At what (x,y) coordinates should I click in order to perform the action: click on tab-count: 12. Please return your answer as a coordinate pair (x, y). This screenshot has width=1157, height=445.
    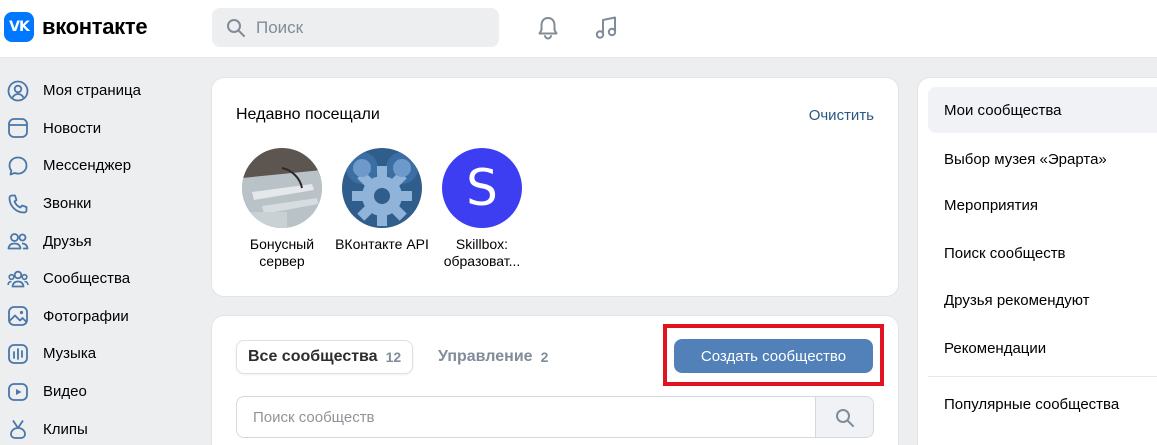
    Looking at the image, I should click on (393, 357).